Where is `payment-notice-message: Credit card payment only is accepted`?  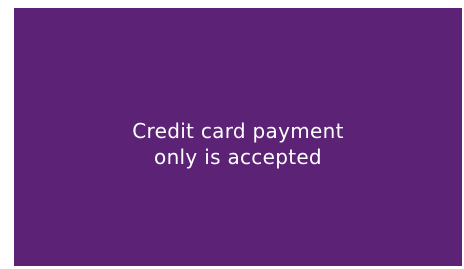
payment-notice-message: Credit card payment only is accepted is located at coordinates (237, 144).